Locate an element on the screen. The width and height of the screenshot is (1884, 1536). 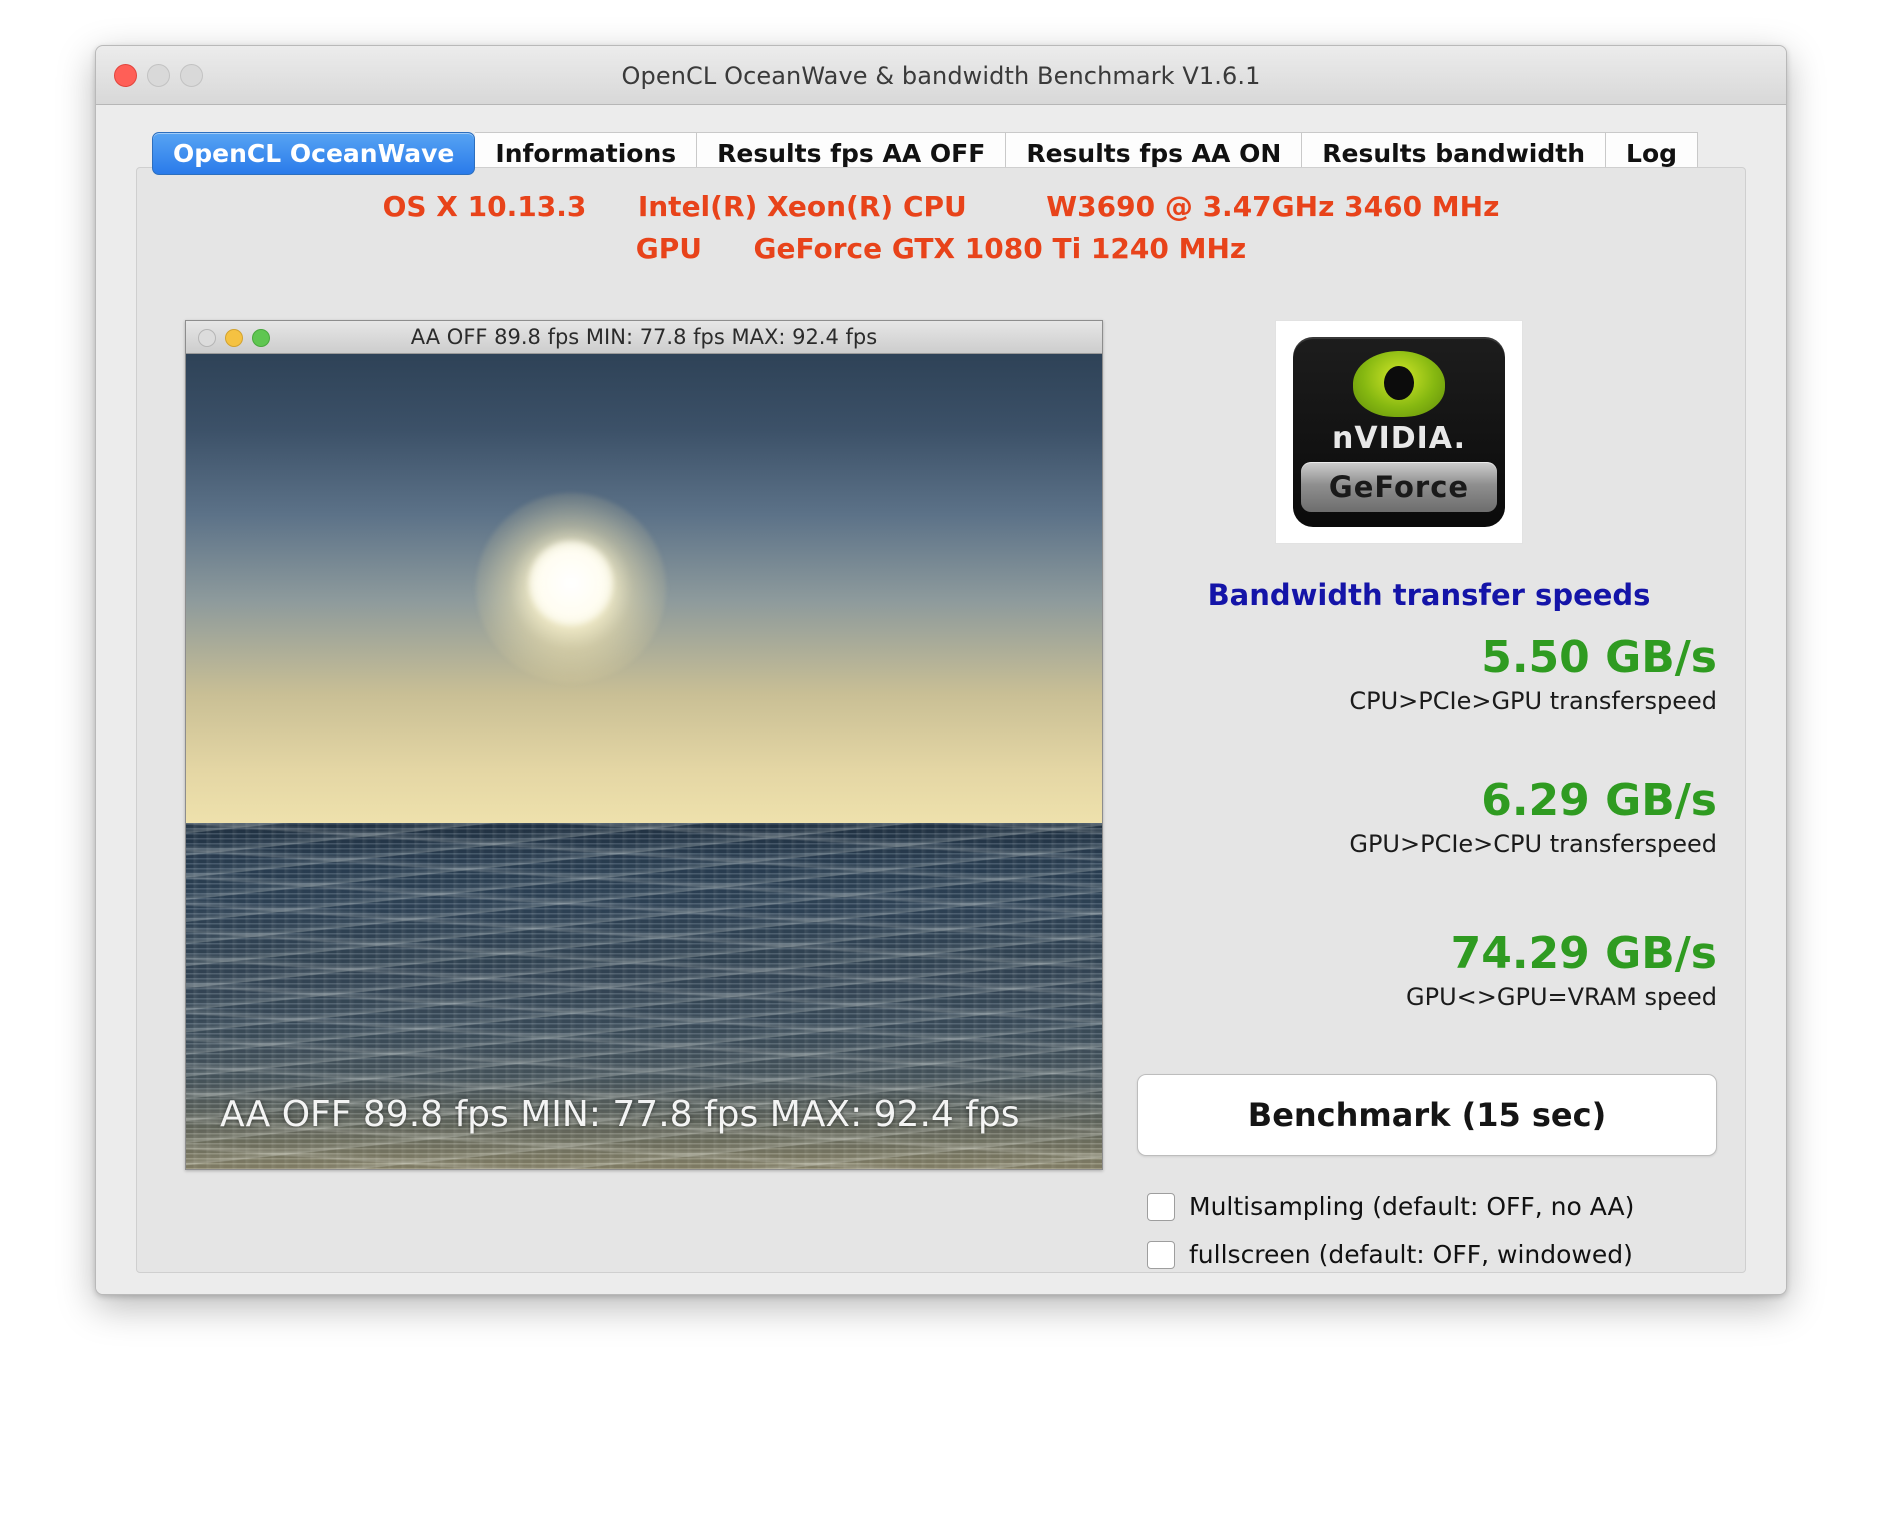
sun-core is located at coordinates (570, 583).